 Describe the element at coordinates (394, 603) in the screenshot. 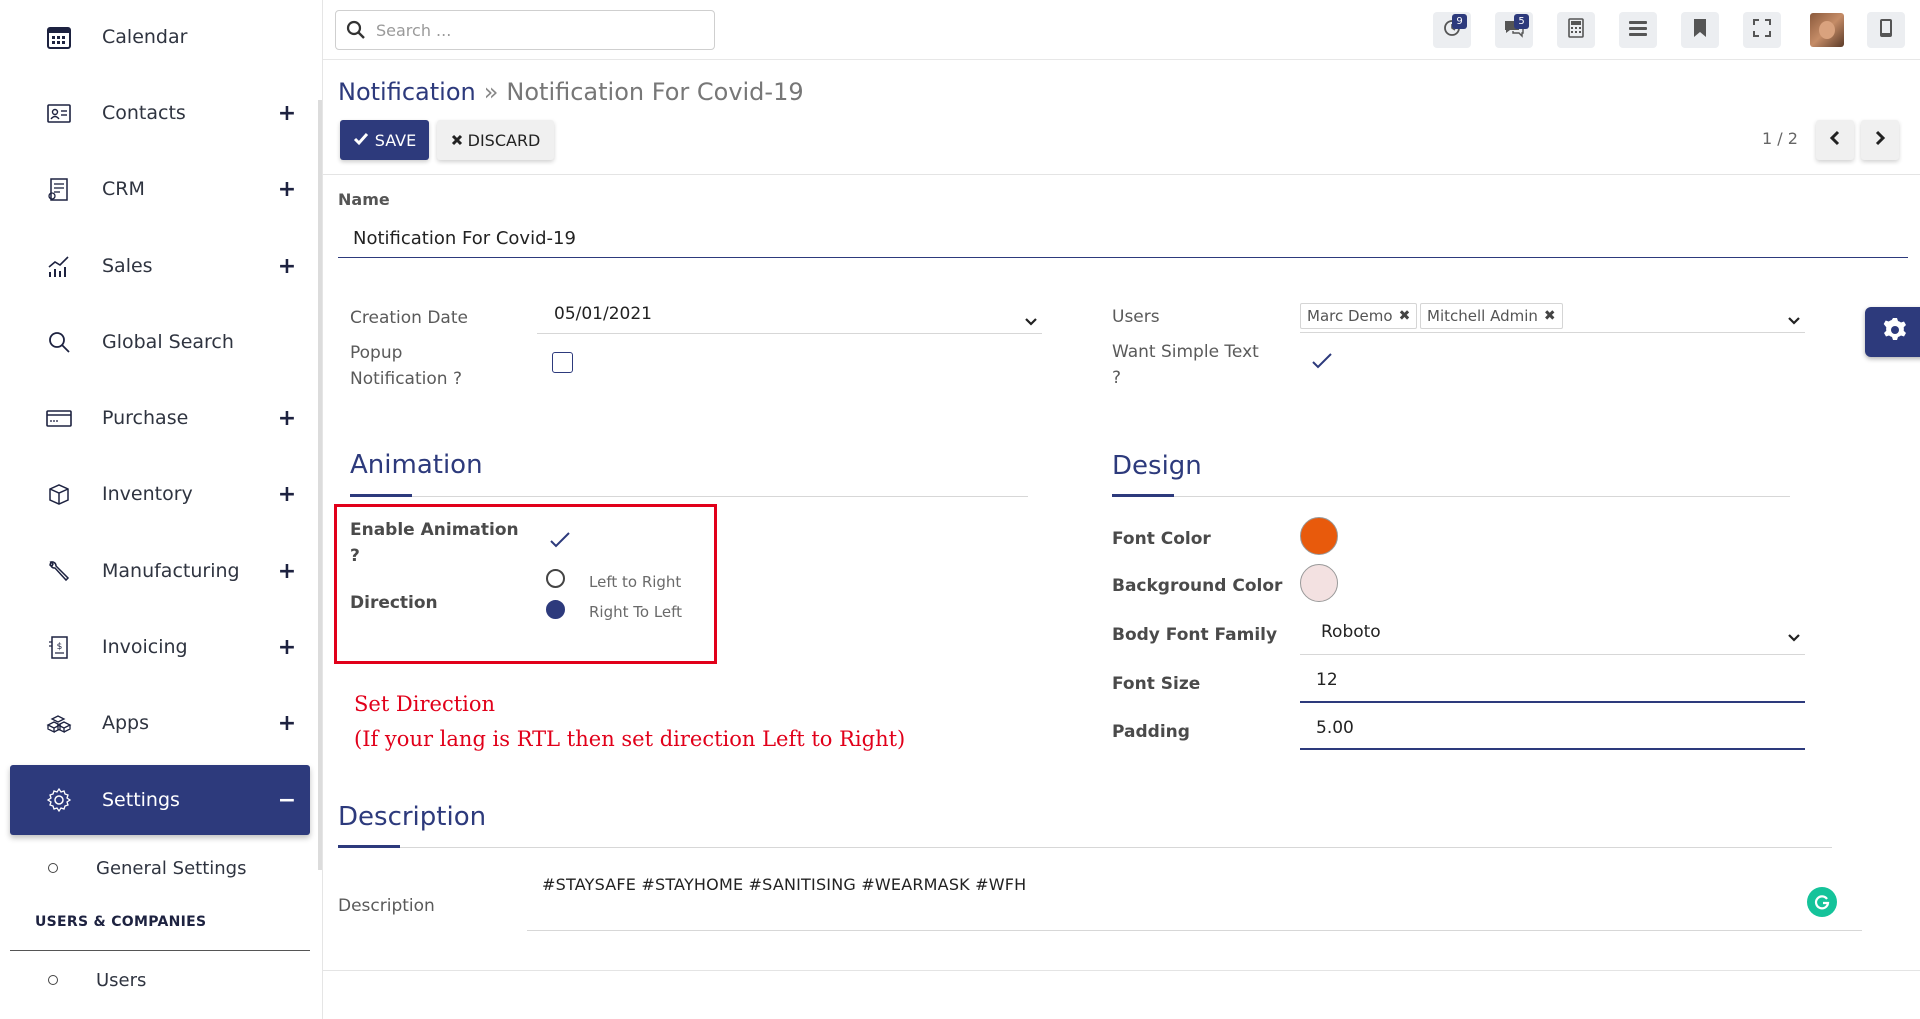

I see `direction-label: Direction` at that location.